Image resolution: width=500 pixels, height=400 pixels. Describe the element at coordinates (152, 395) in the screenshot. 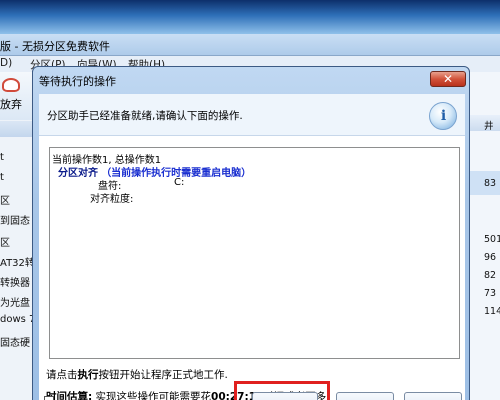

I see `time-estimate-prefix: 实现这些操作可能需要花` at that location.